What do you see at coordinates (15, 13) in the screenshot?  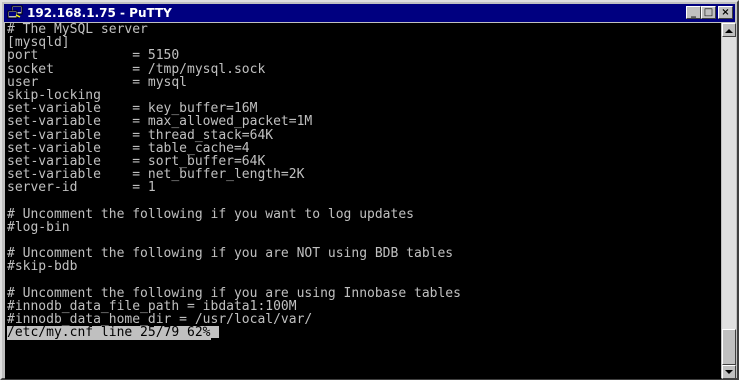 I see `putty-app-icon` at bounding box center [15, 13].